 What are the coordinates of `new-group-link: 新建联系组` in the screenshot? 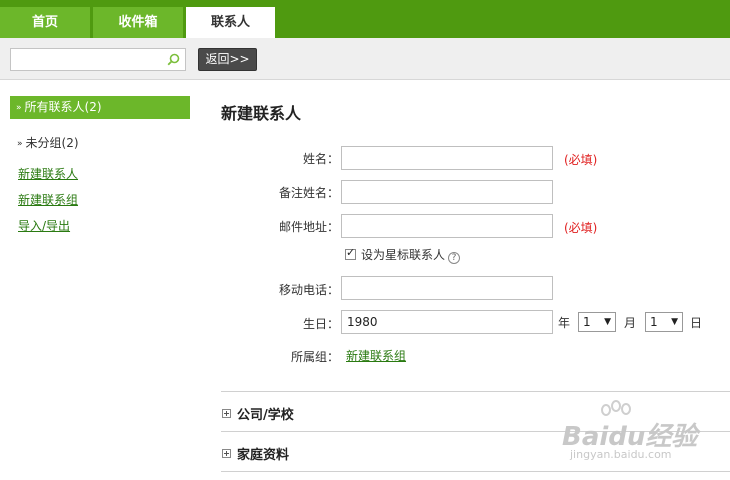 It's located at (376, 355).